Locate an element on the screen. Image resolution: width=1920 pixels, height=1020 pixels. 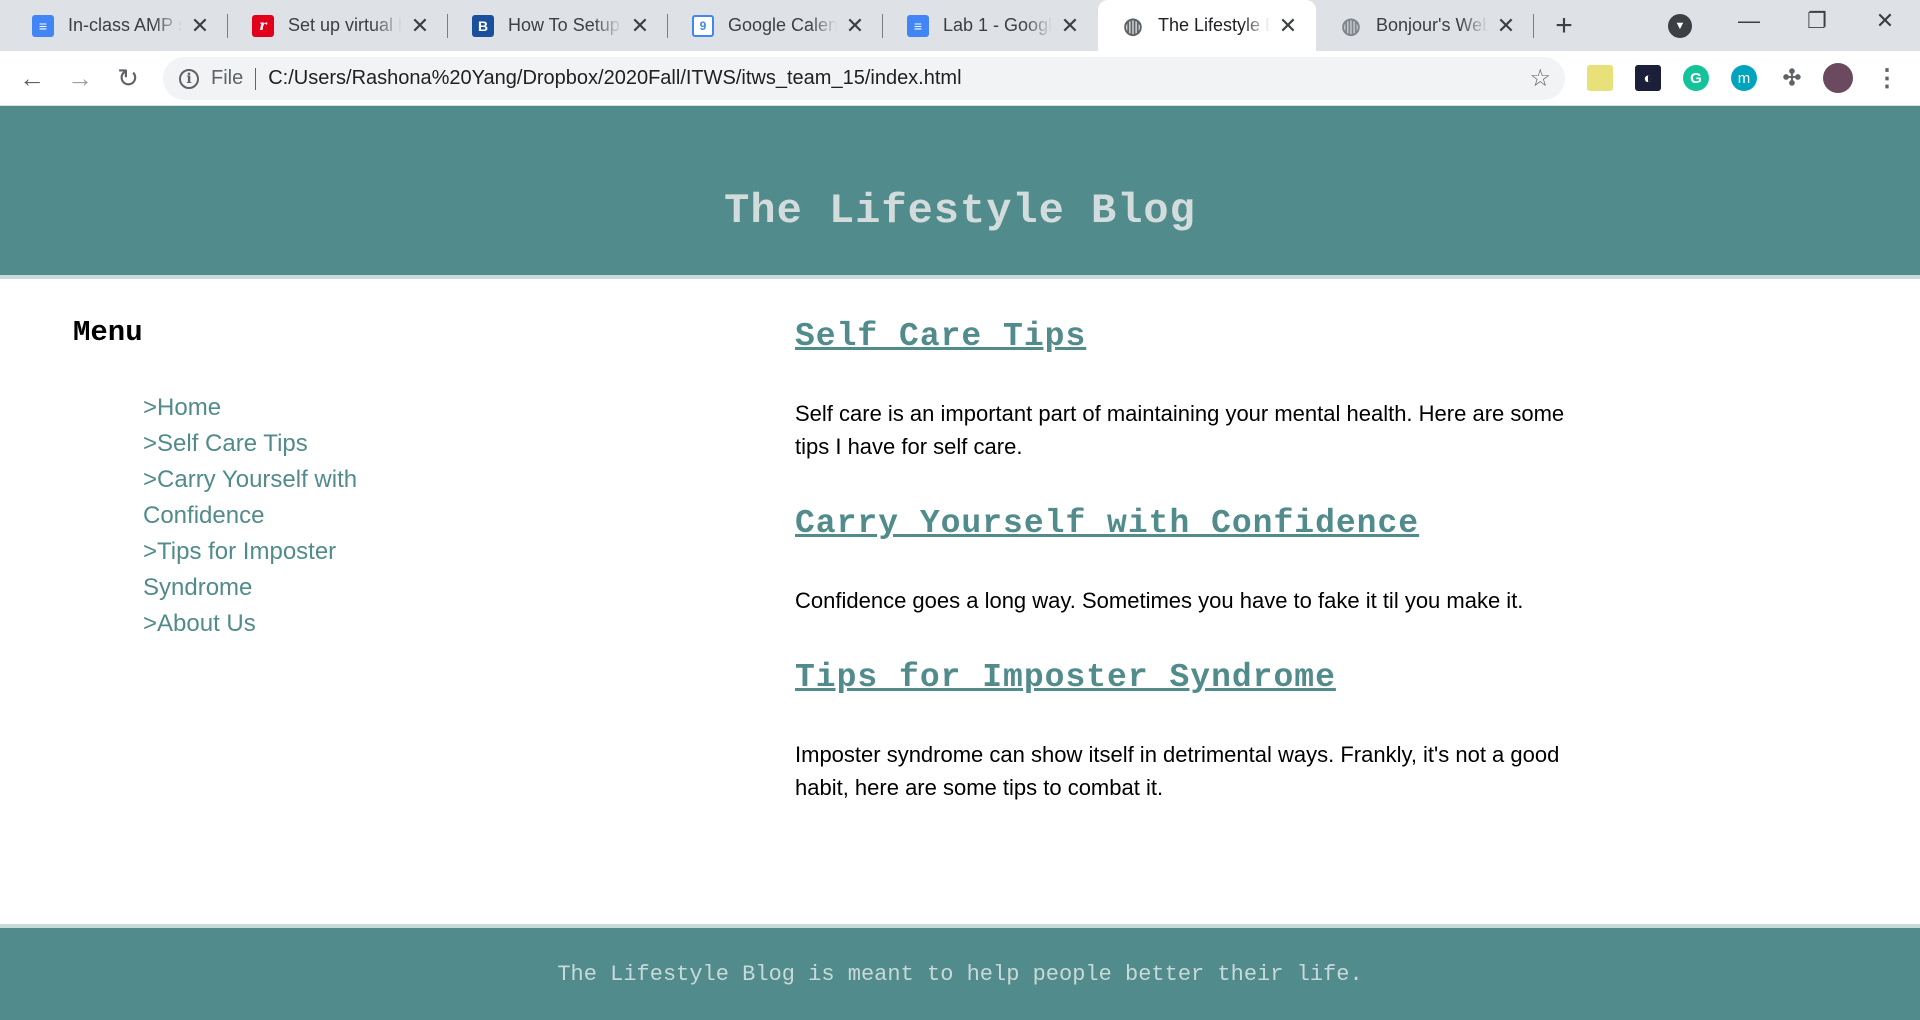
r-brand-icon: r is located at coordinates (263, 25).